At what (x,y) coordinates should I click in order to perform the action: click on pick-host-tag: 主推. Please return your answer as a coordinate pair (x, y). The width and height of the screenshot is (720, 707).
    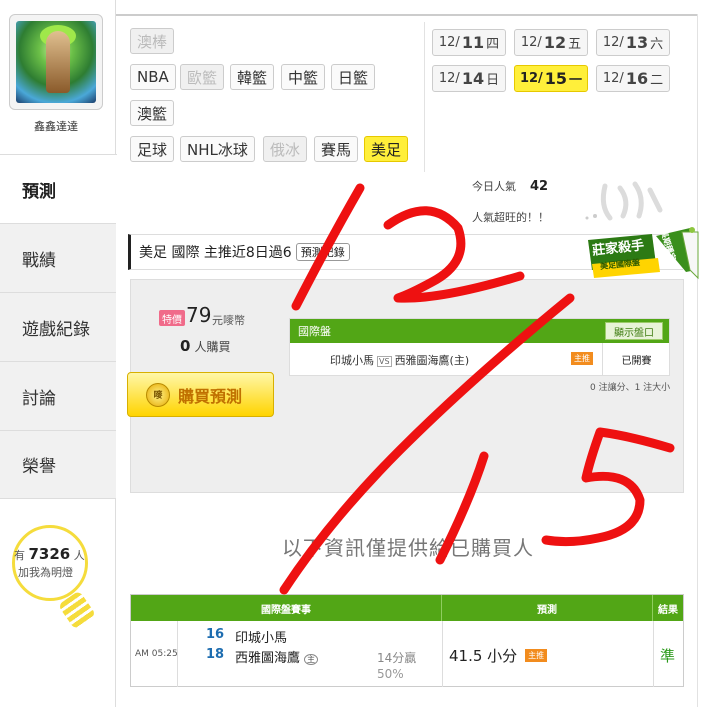
    Looking at the image, I should click on (536, 655).